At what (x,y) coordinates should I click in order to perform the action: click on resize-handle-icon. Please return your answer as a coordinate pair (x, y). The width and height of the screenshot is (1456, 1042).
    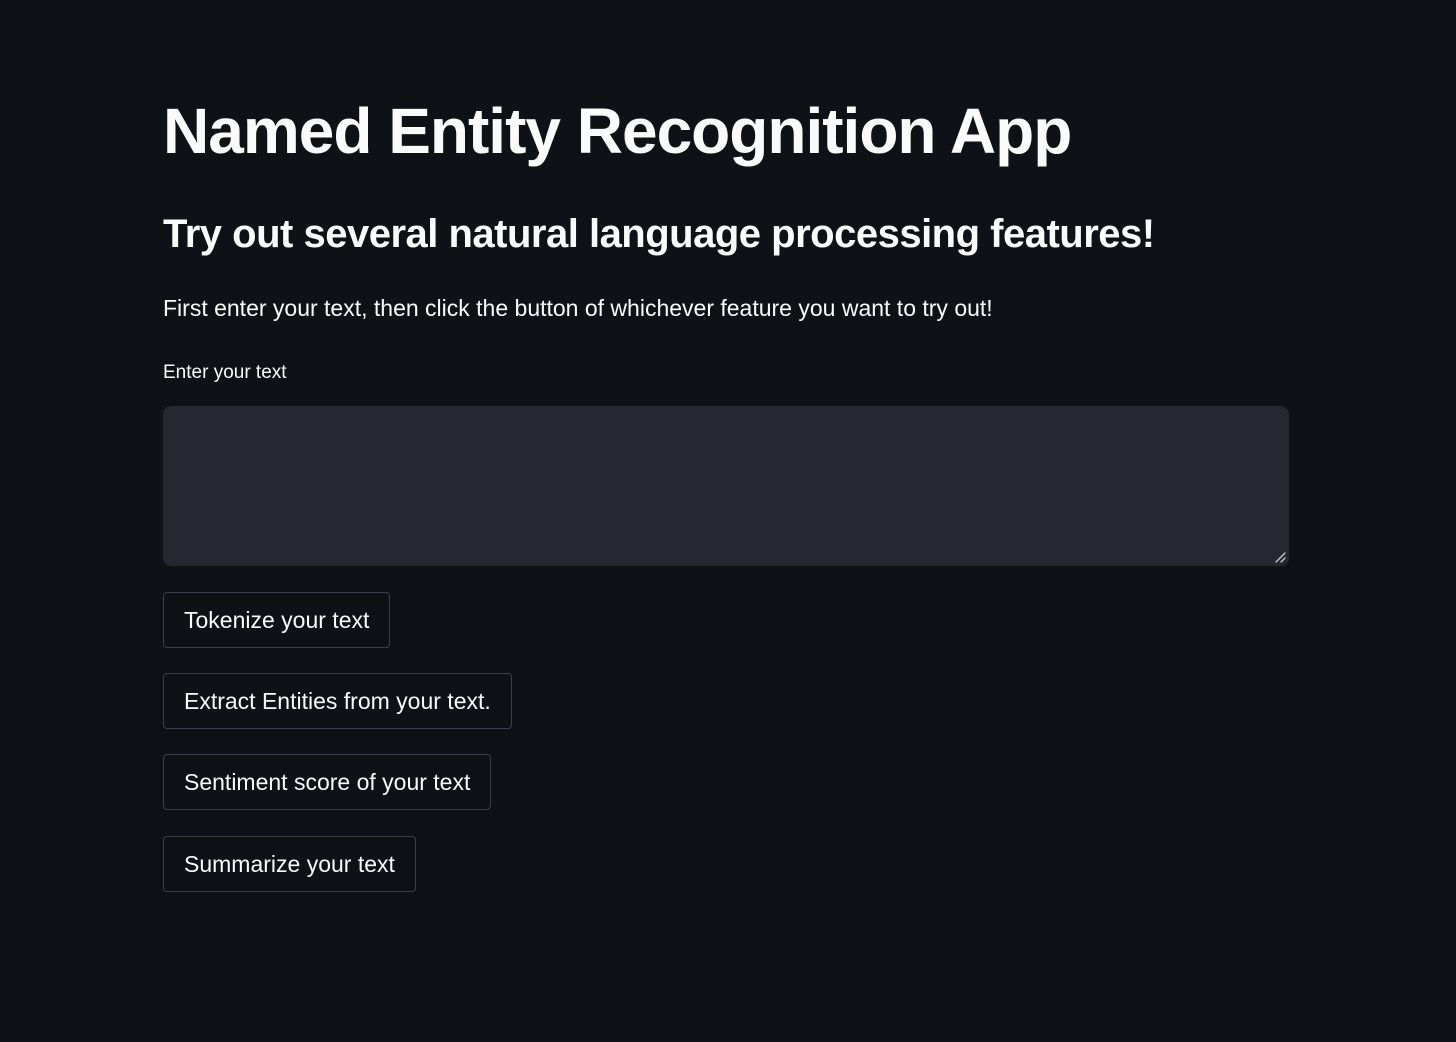
    Looking at the image, I should click on (1280, 557).